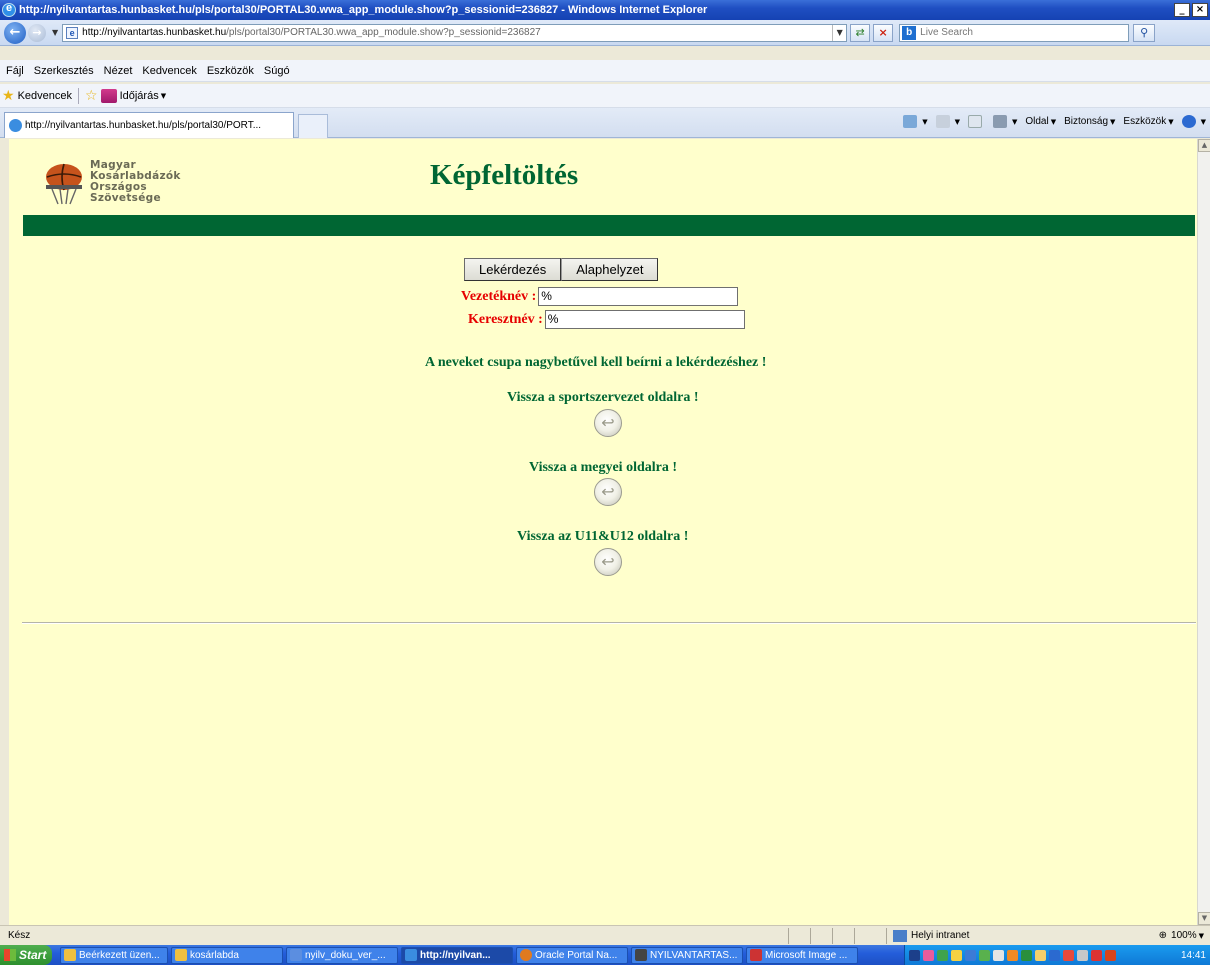 The image size is (1210, 965). Describe the element at coordinates (609, 225) in the screenshot. I see `header-divider-bar` at that location.